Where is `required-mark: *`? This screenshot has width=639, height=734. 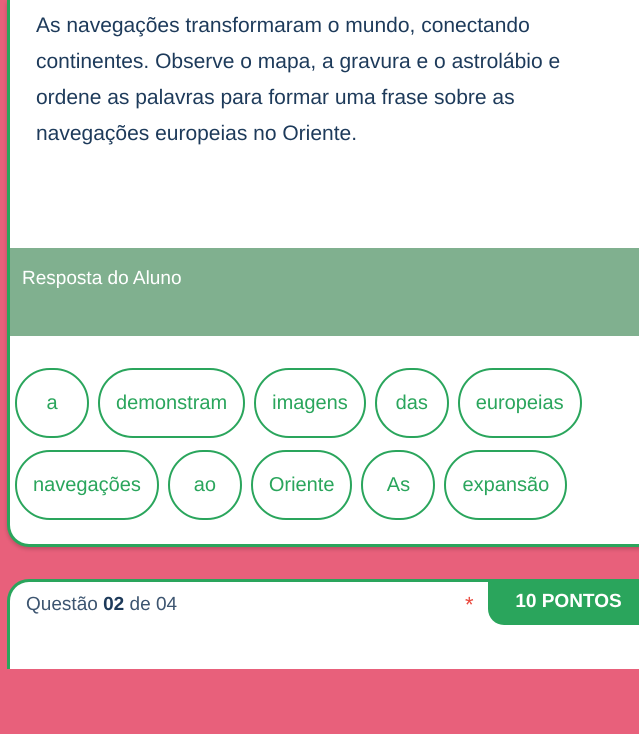
required-mark: * is located at coordinates (469, 605).